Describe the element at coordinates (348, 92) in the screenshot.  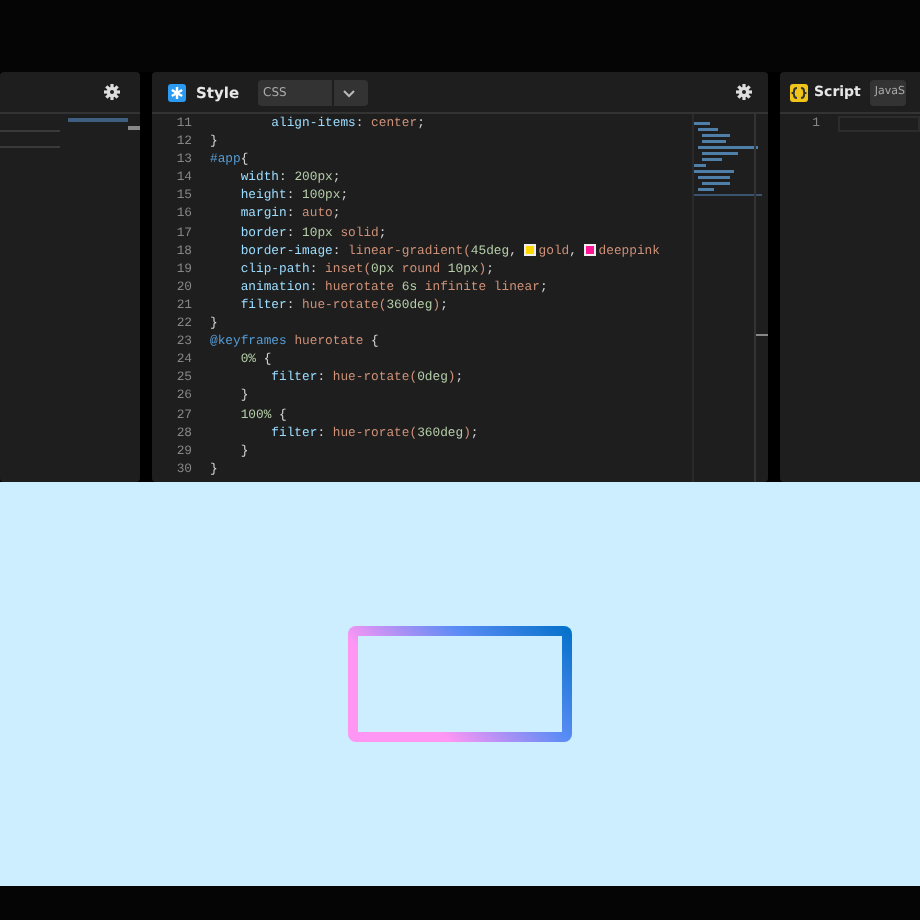
I see `caret-icon` at that location.